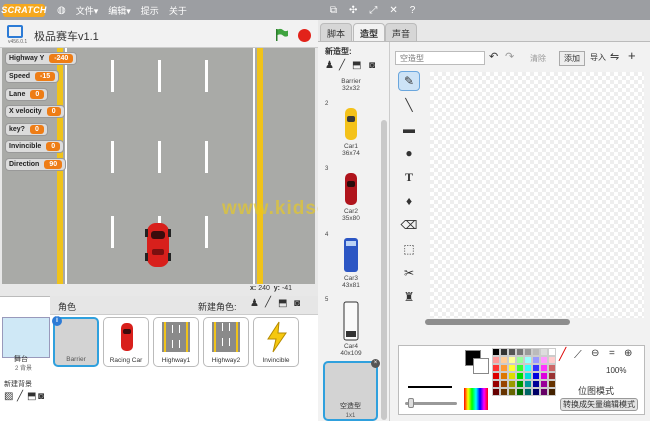 The height and width of the screenshot is (421, 650). I want to click on costume-item-car4: 5 Car4 40x109, so click(351, 328).